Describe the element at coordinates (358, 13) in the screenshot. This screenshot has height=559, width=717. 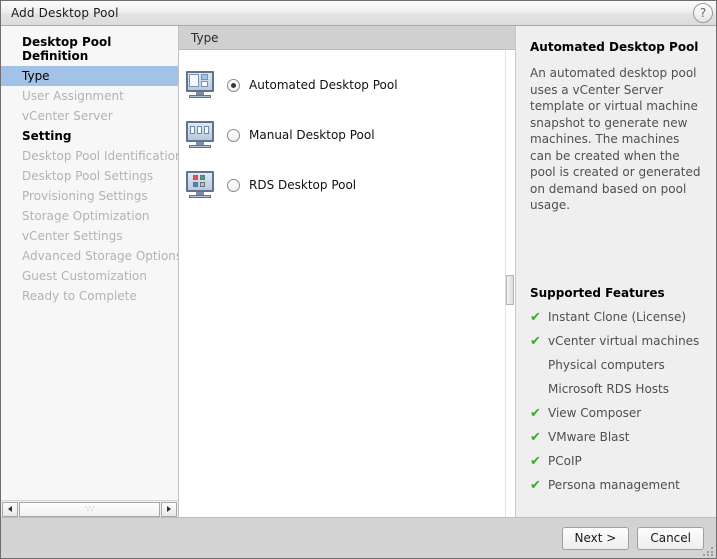
I see `dialog-titlebar: Add Desktop Pool ?` at that location.